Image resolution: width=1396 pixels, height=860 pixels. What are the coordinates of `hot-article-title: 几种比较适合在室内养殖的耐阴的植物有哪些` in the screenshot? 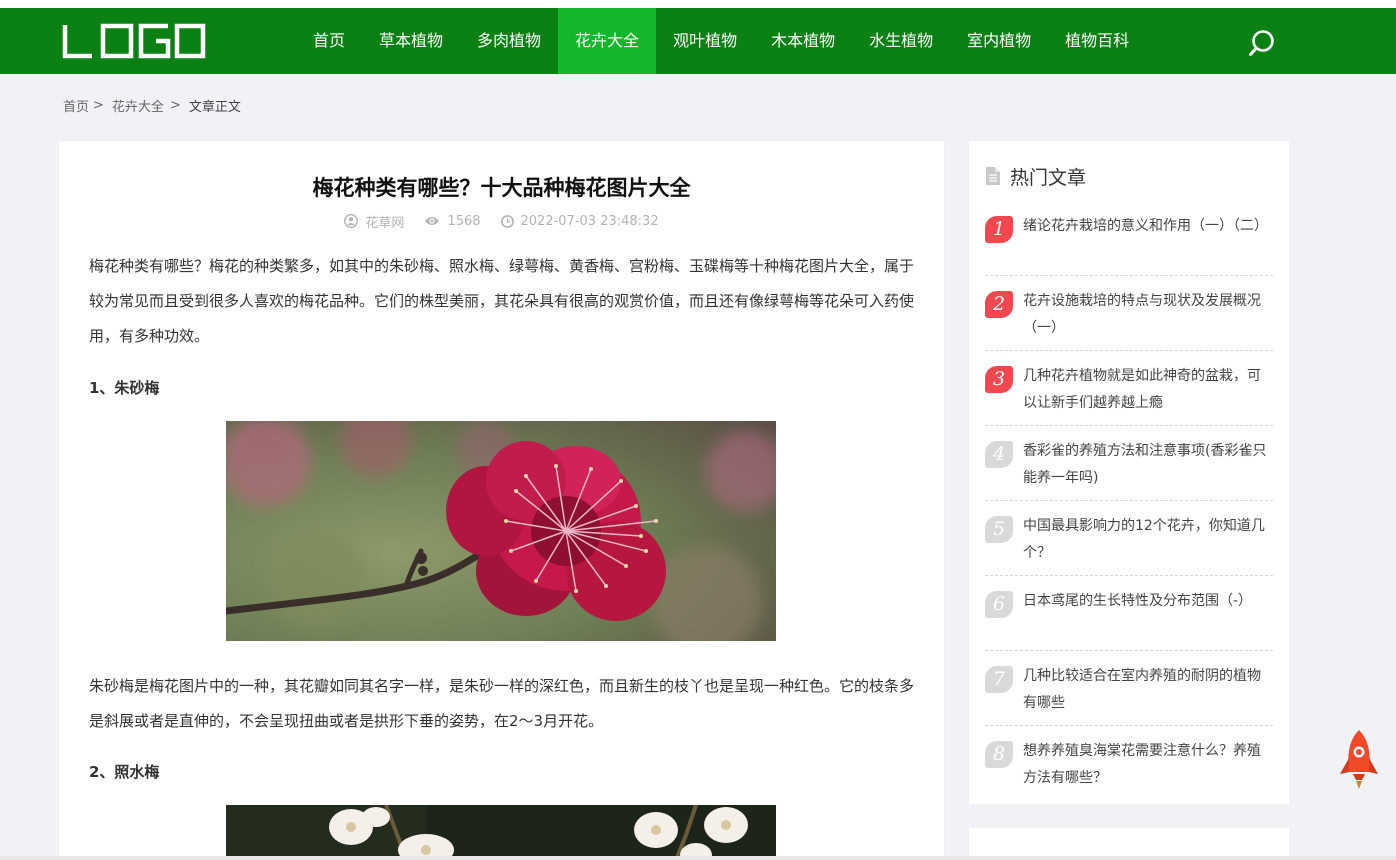 It's located at (1148, 690).